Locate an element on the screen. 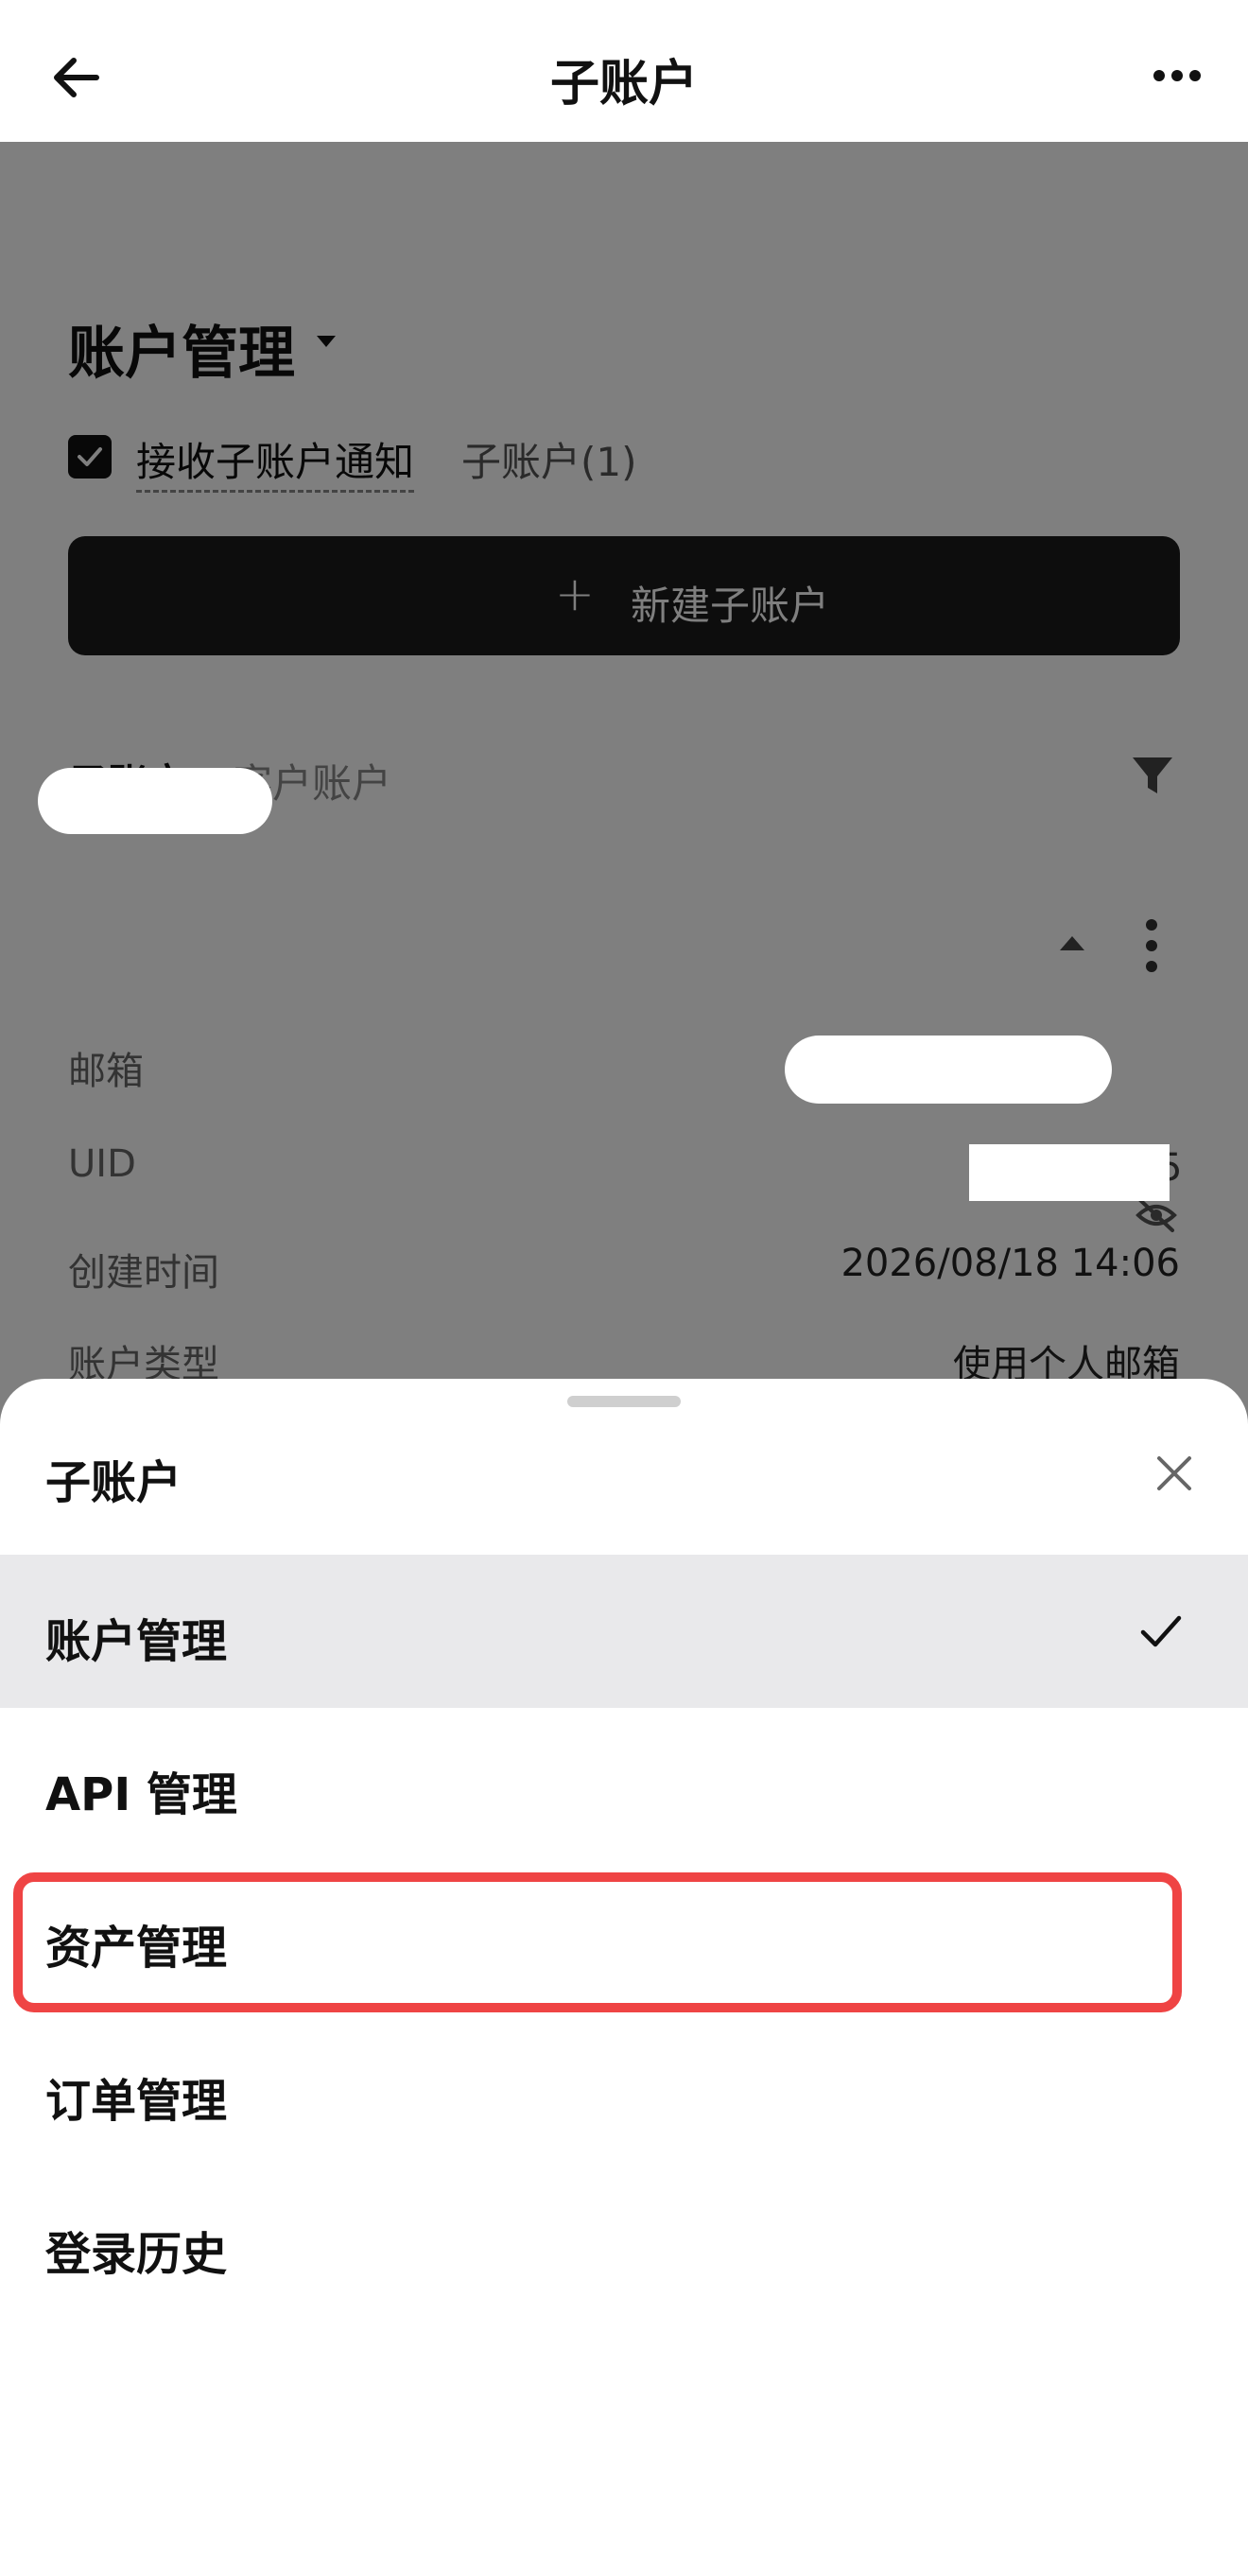 This screenshot has height=2576, width=1248. notify-checkbox is located at coordinates (90, 457).